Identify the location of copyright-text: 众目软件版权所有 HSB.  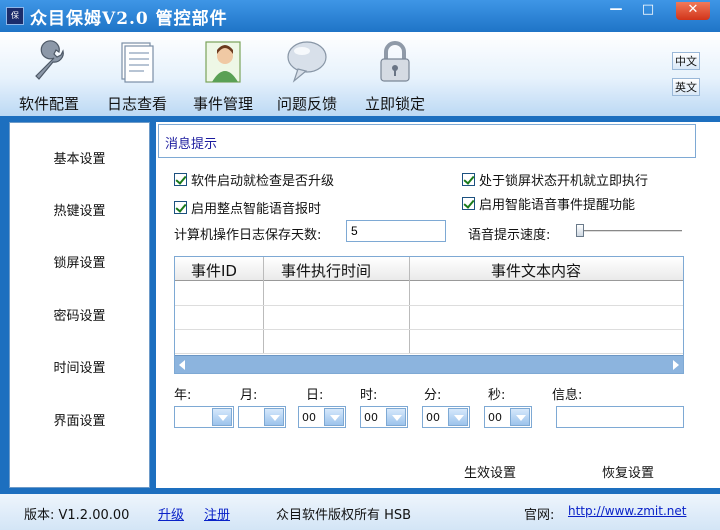
(344, 515).